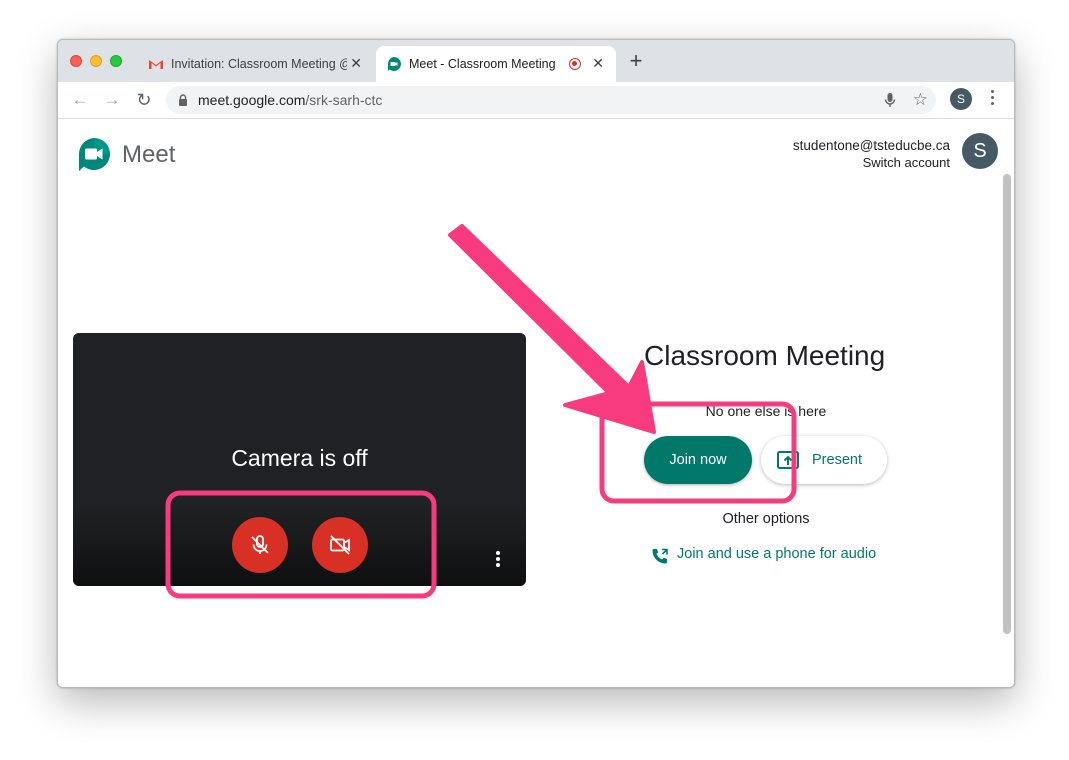 This screenshot has height=760, width=1069. I want to click on window-close-button, so click(76, 61).